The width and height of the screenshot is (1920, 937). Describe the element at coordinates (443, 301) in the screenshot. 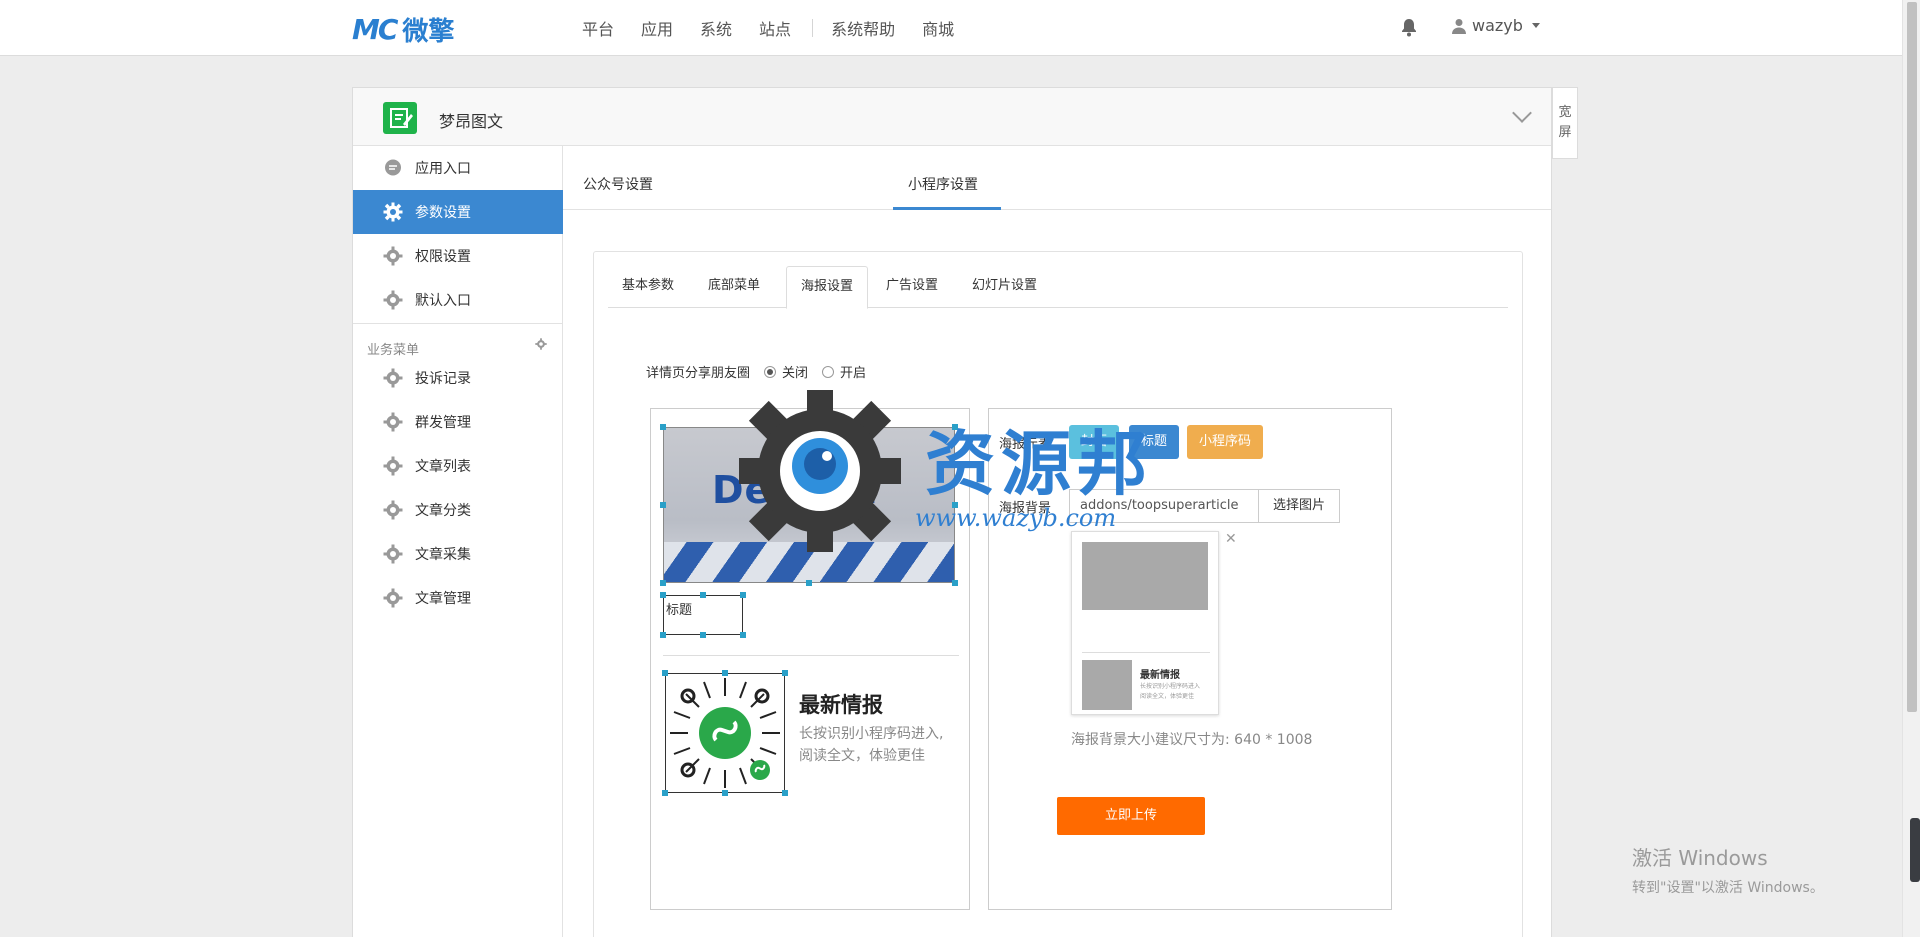

I see `sidebar-item-label: 默认入口` at that location.